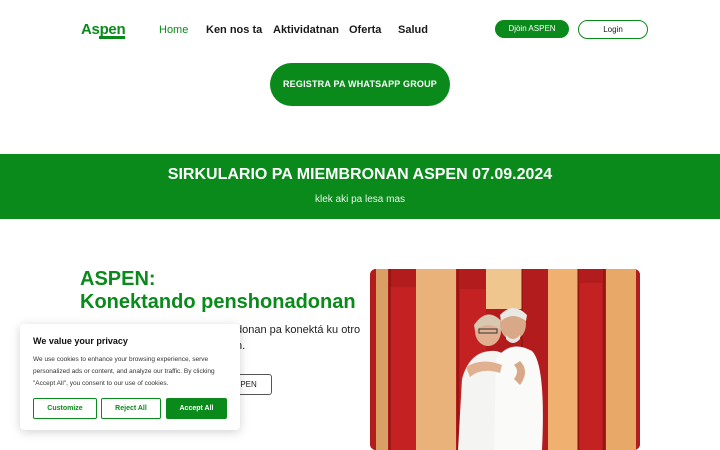 This screenshot has width=720, height=450. Describe the element at coordinates (118, 279) in the screenshot. I see `hero-title-line1: ASPEN:` at that location.